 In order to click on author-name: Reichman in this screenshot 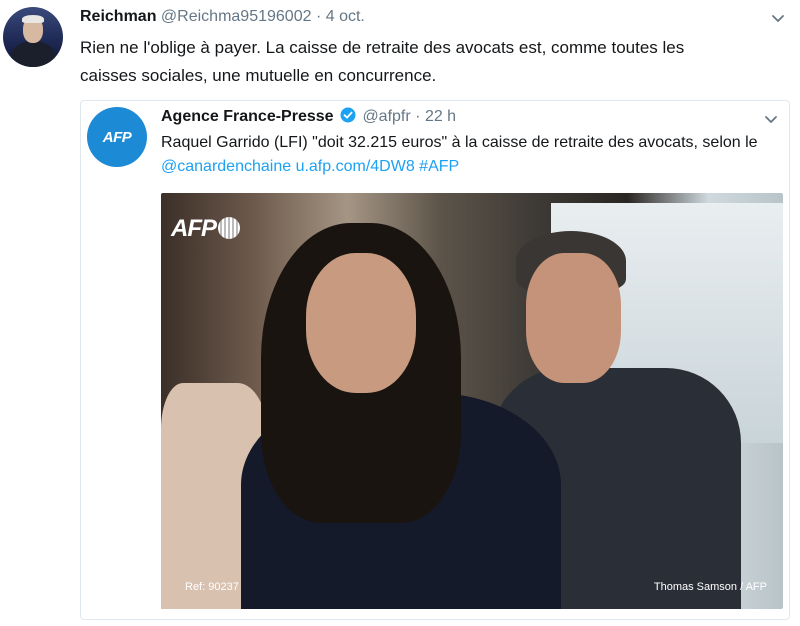, I will do `click(118, 16)`.